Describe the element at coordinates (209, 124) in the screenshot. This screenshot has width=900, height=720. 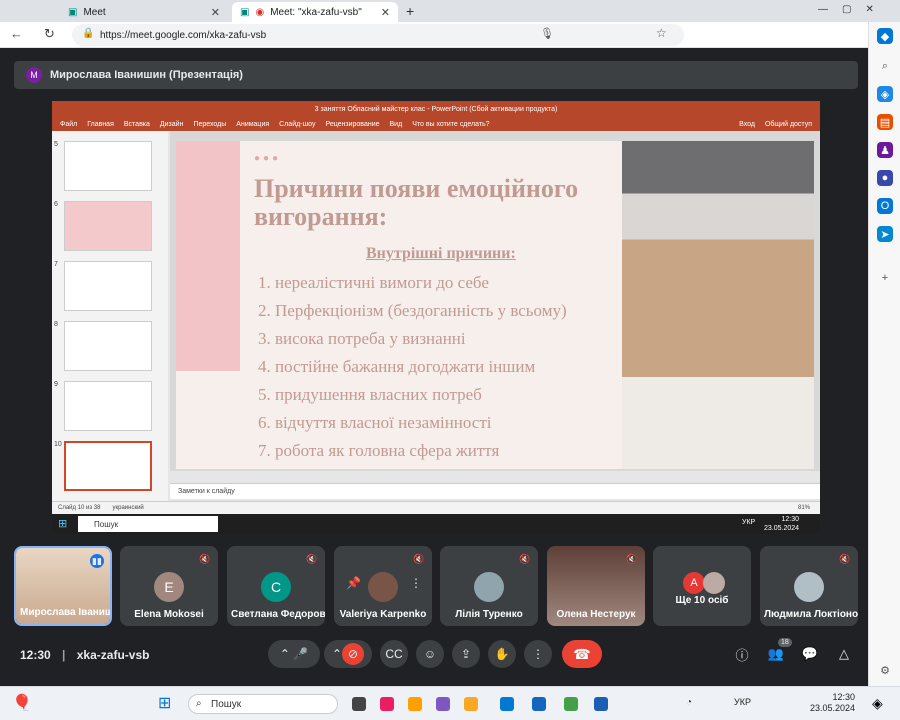
I see `ppt-menu-transitions: Переходы` at that location.